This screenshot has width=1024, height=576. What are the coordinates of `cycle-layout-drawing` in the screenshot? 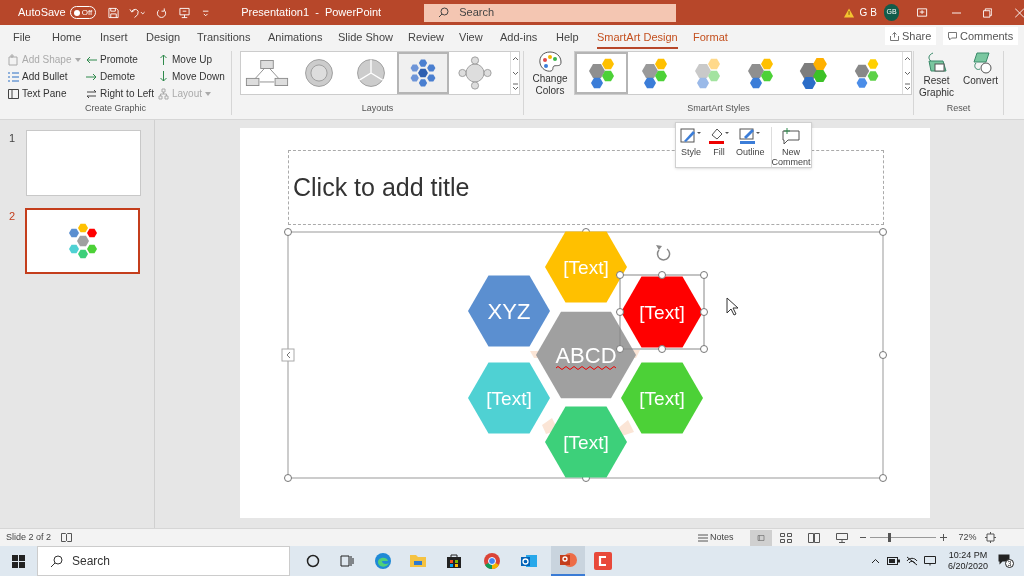 It's located at (318, 73).